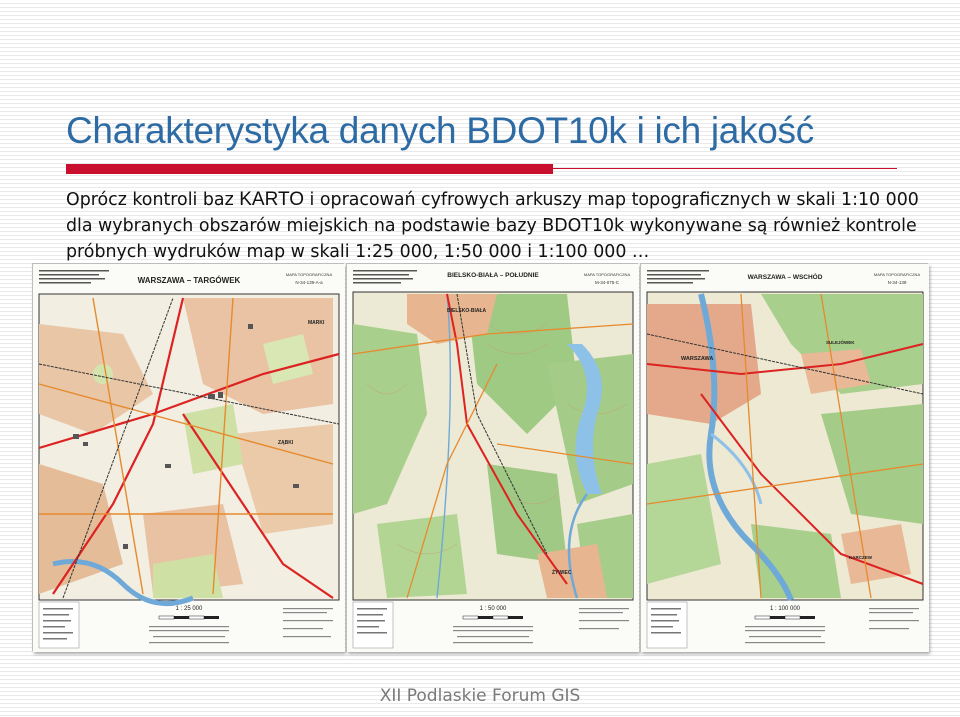  What do you see at coordinates (309, 169) in the screenshot?
I see `title-underline-thick` at bounding box center [309, 169].